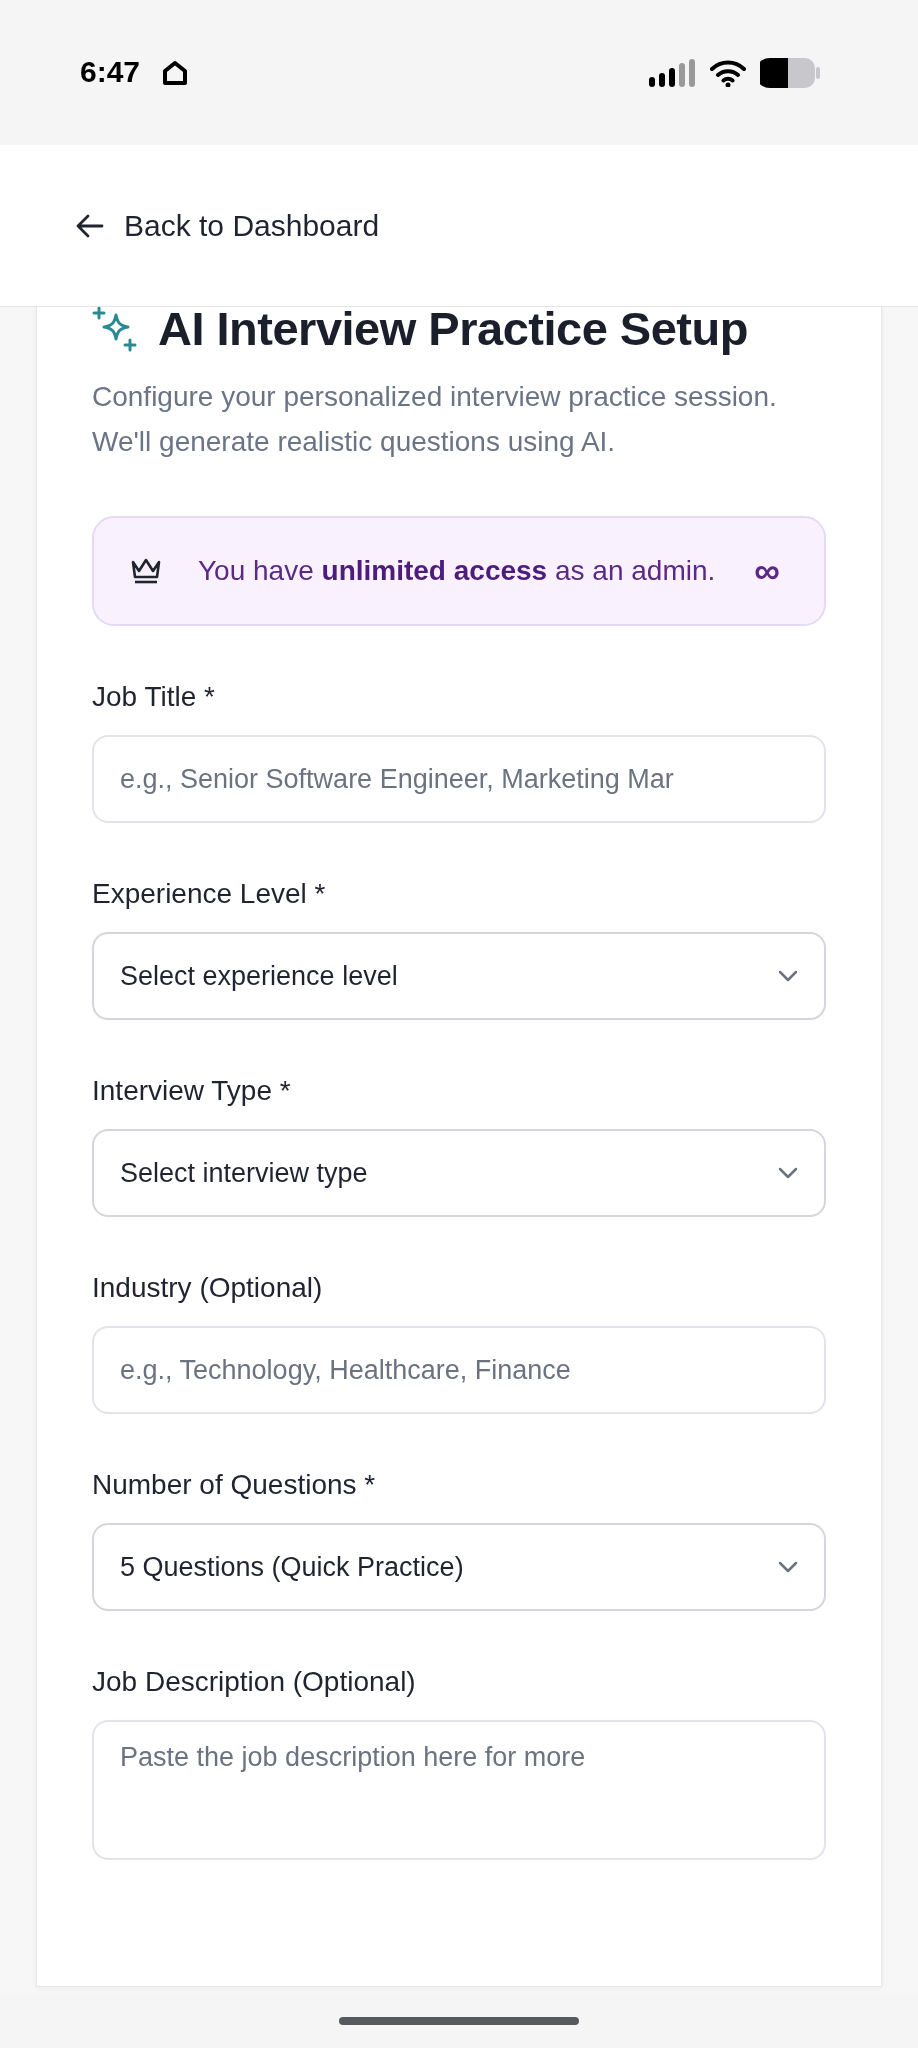 The width and height of the screenshot is (918, 2048). What do you see at coordinates (457, 571) in the screenshot?
I see `notice-text: You have unlimited access as an admin.` at bounding box center [457, 571].